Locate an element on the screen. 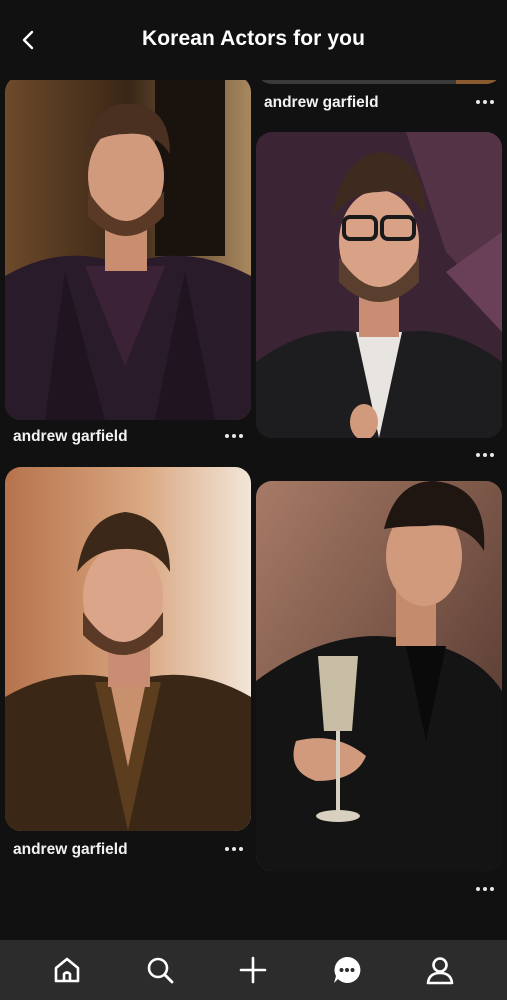 The image size is (507, 1000). home-icon is located at coordinates (66, 970).